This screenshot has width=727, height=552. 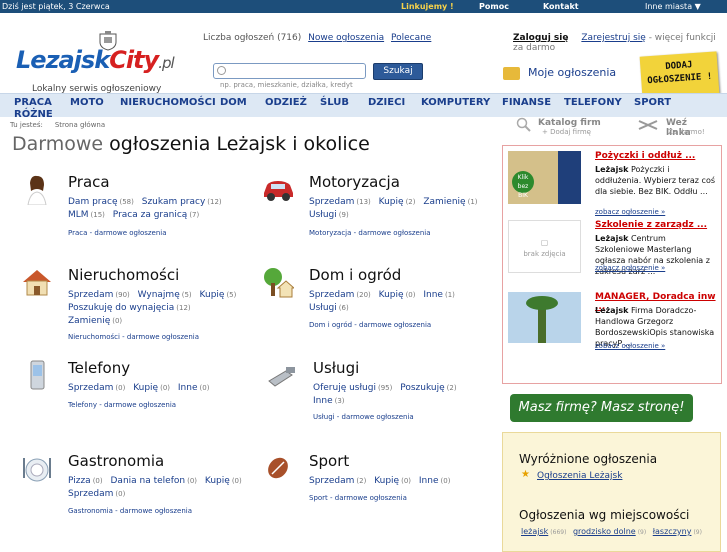 I want to click on category-footer: Usługi - darmowe ogłoszenia, so click(x=363, y=417).